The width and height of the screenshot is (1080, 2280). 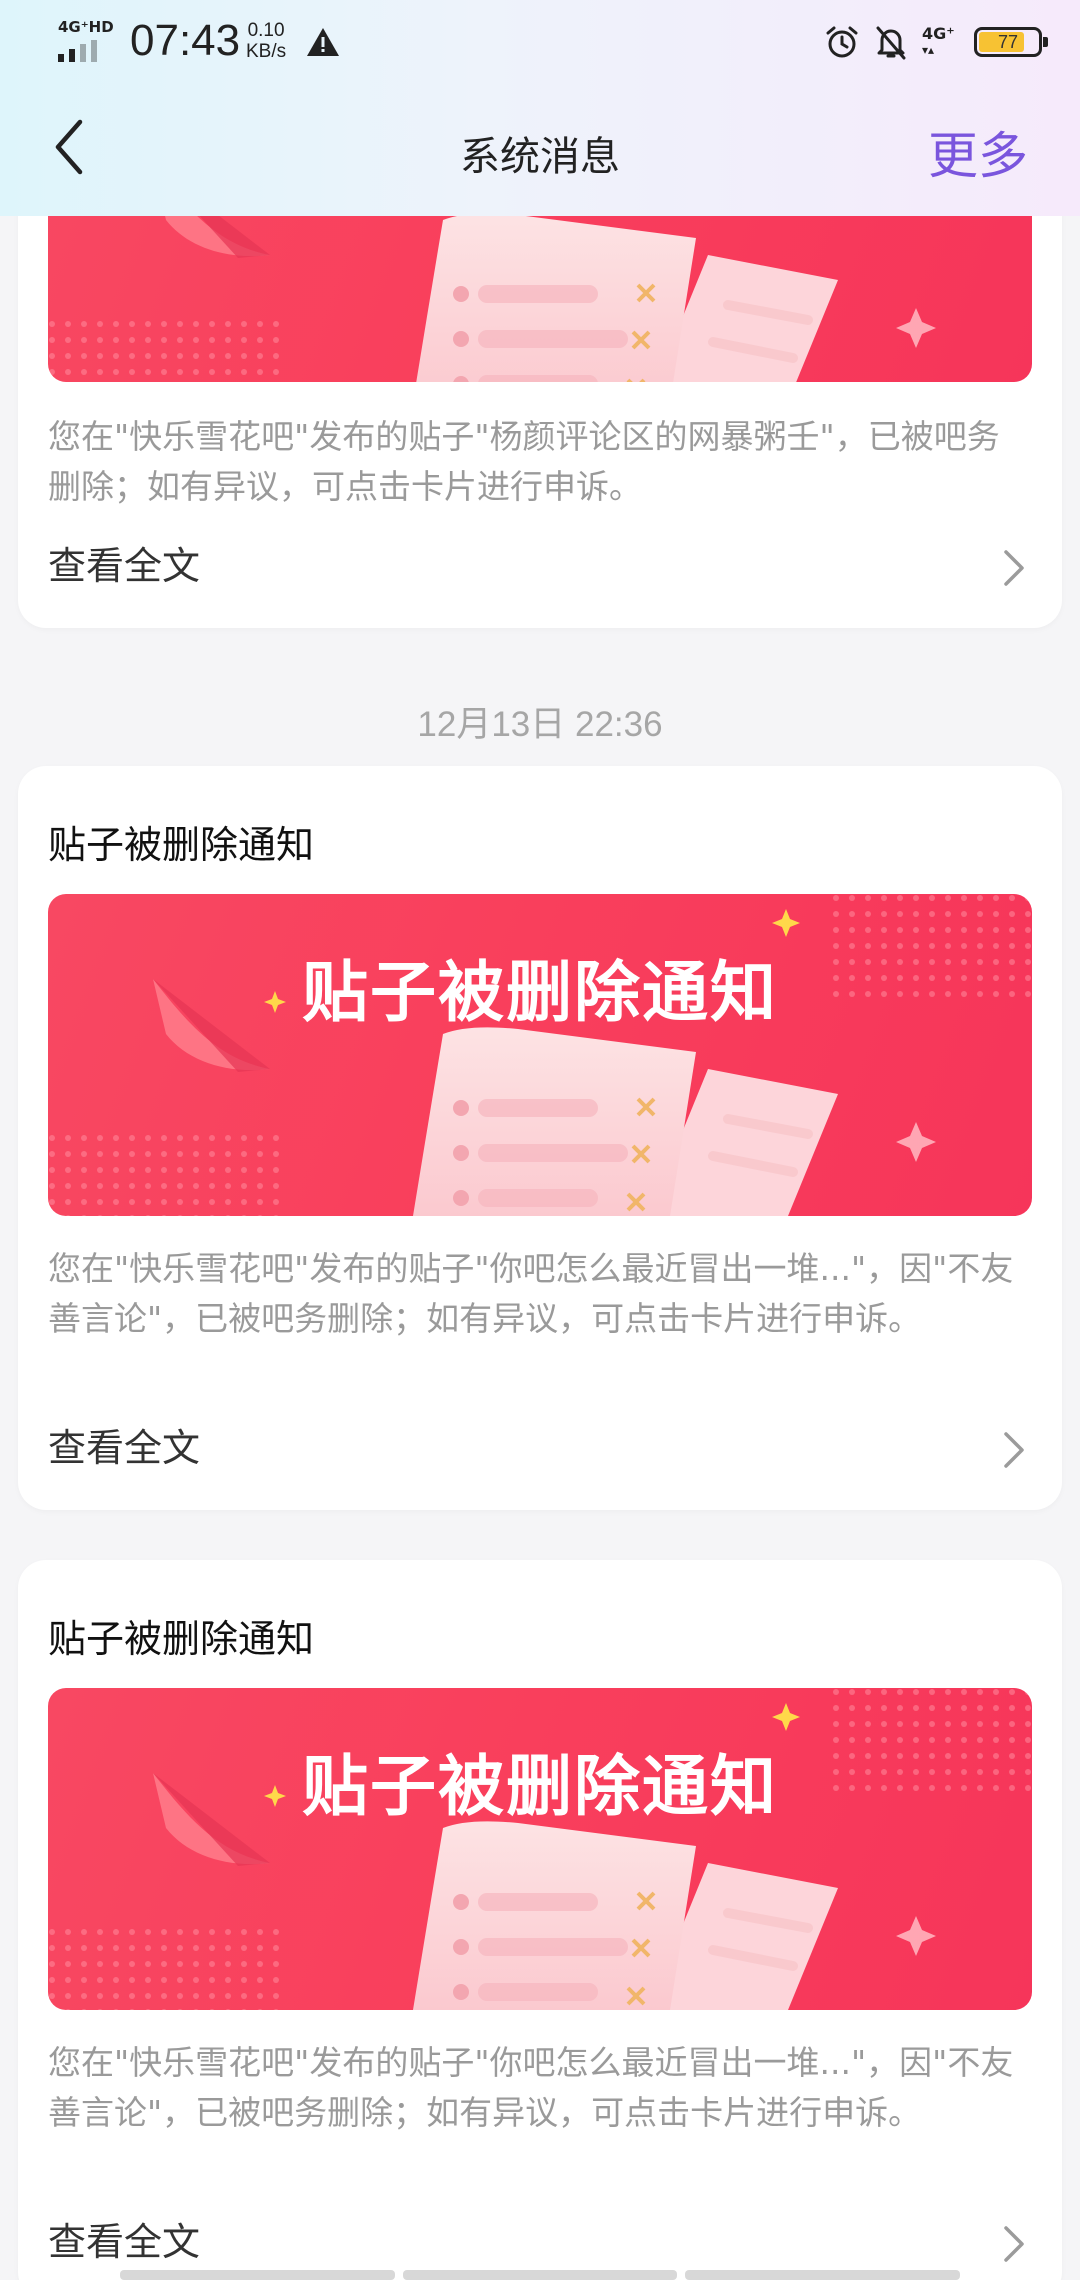 What do you see at coordinates (266, 30) in the screenshot?
I see `speed-value: 0.10` at bounding box center [266, 30].